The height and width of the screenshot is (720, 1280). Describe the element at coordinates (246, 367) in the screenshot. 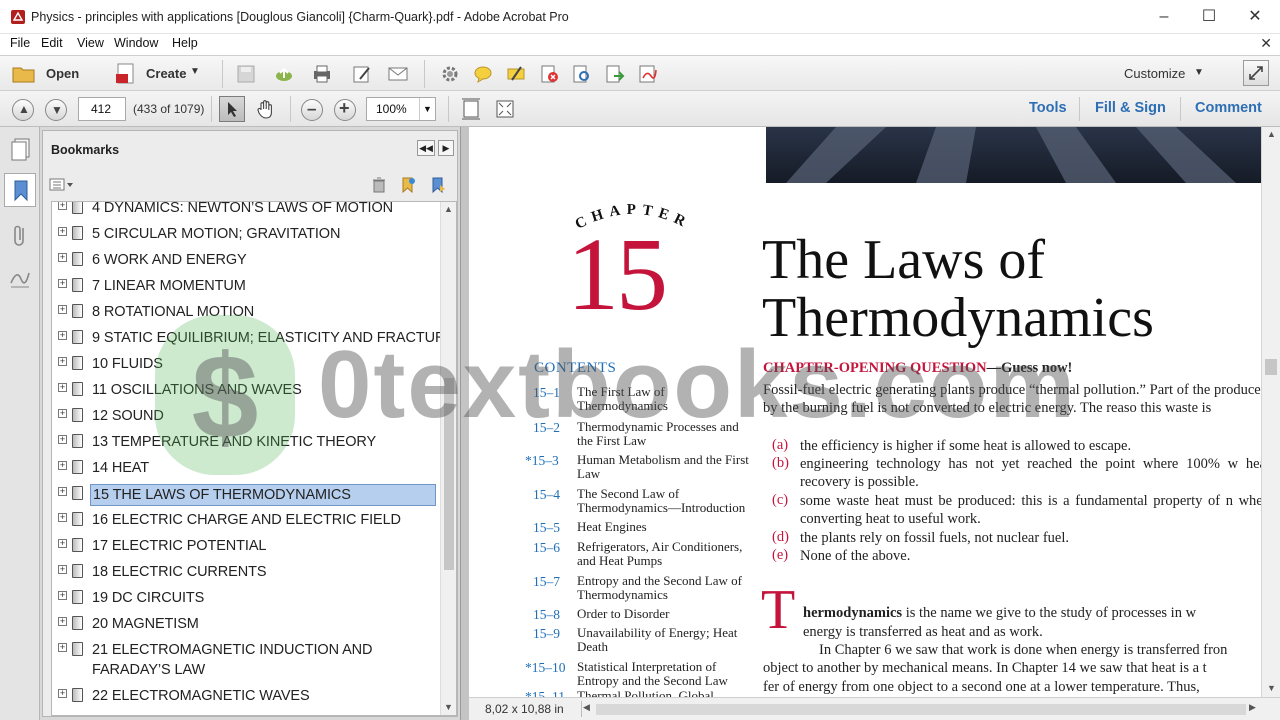

I see `bookmark-item: +10 FLUIDS` at that location.